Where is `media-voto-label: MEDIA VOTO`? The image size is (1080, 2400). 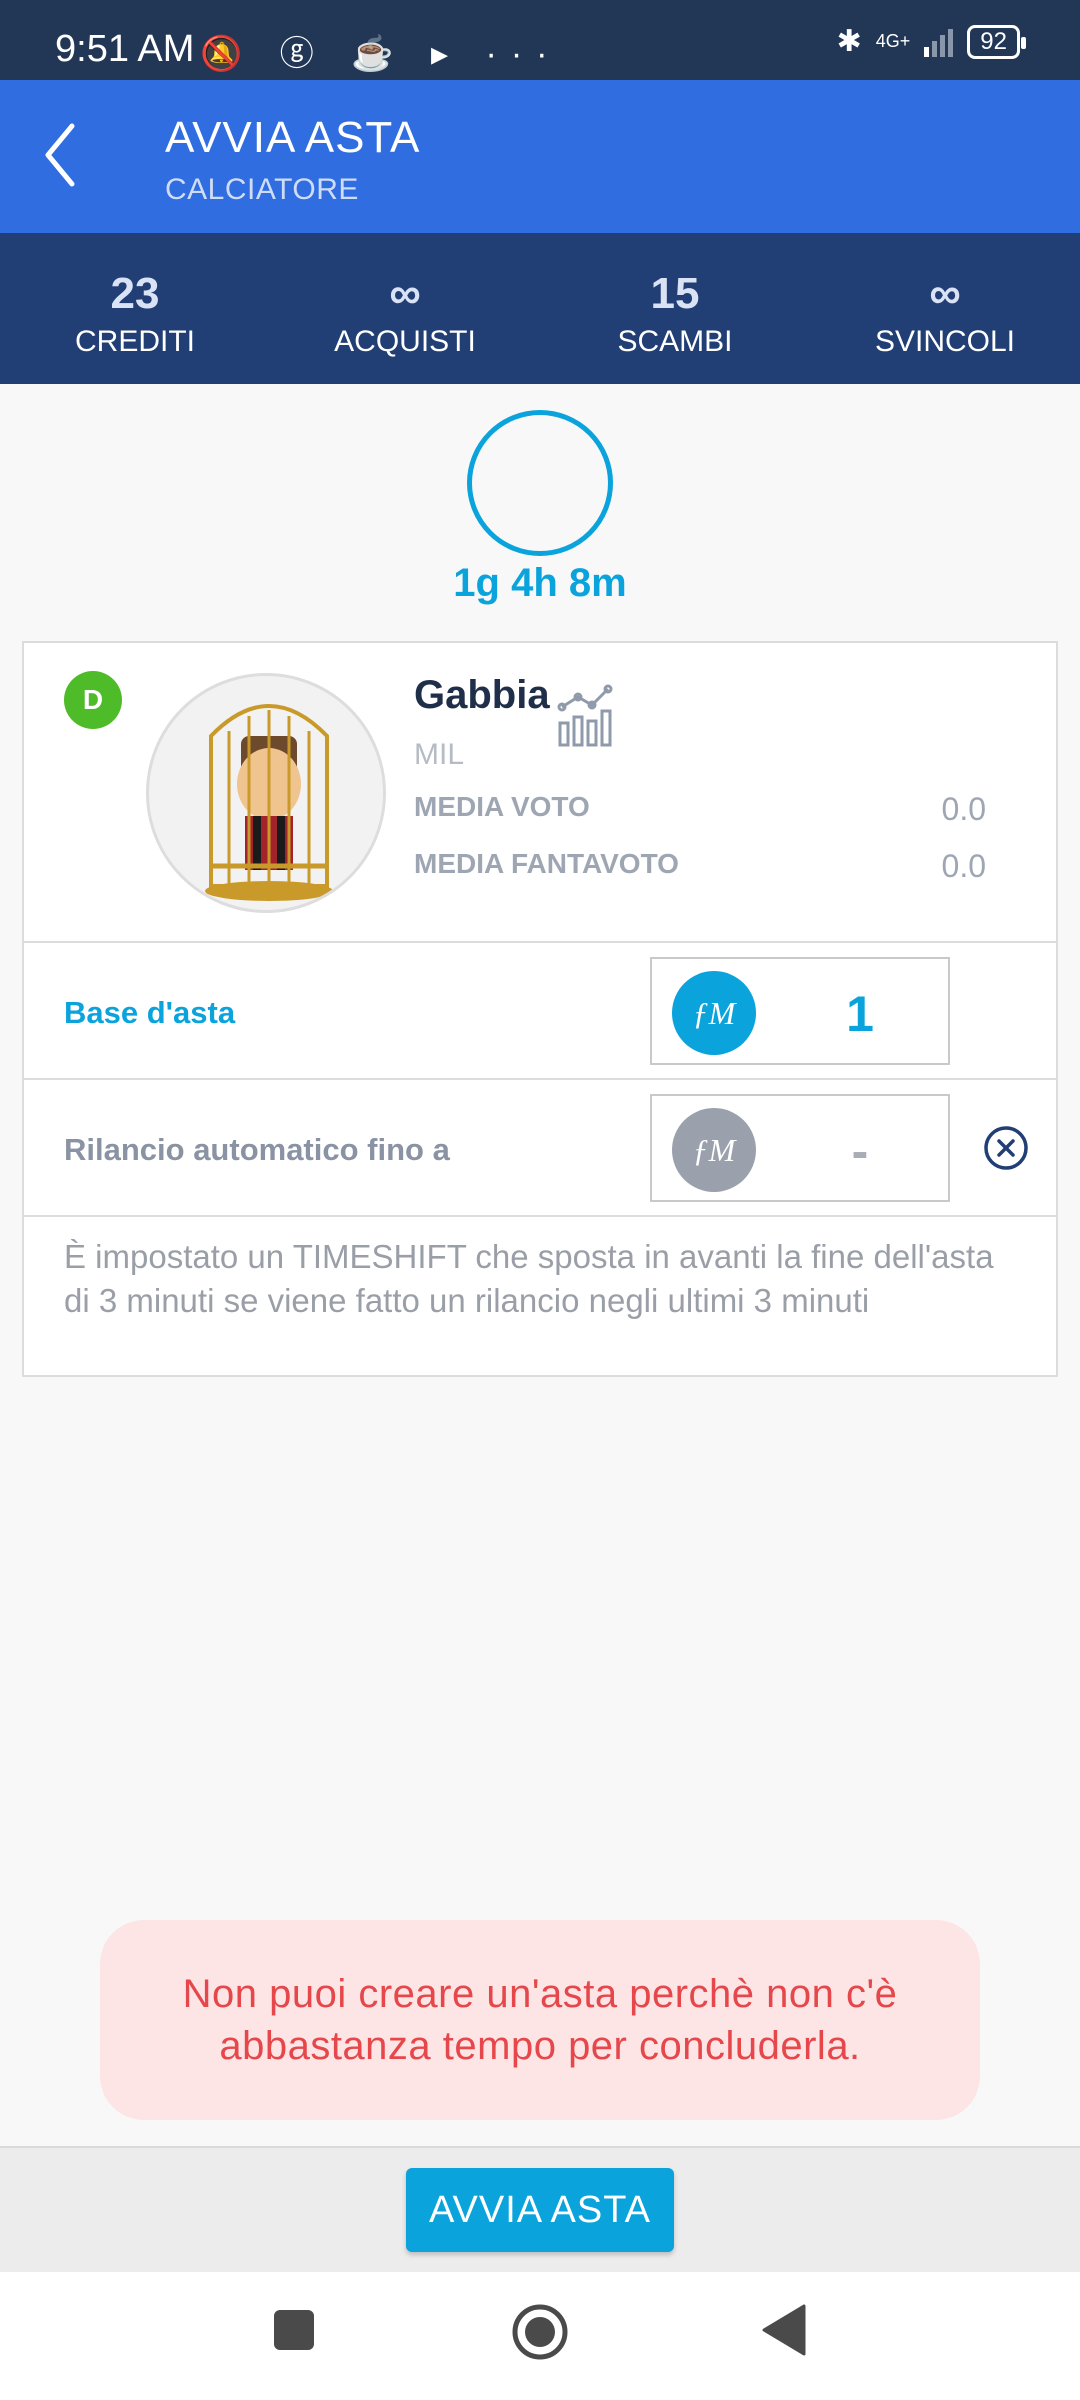 media-voto-label: MEDIA VOTO is located at coordinates (502, 806).